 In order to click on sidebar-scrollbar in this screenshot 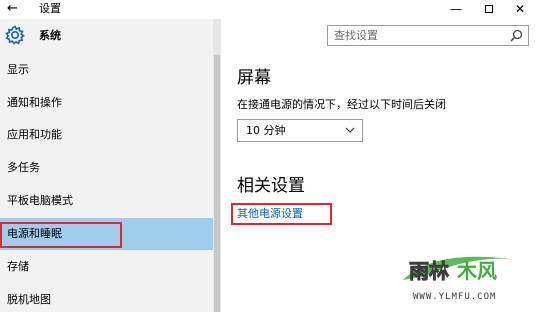, I will do `click(217, 165)`.